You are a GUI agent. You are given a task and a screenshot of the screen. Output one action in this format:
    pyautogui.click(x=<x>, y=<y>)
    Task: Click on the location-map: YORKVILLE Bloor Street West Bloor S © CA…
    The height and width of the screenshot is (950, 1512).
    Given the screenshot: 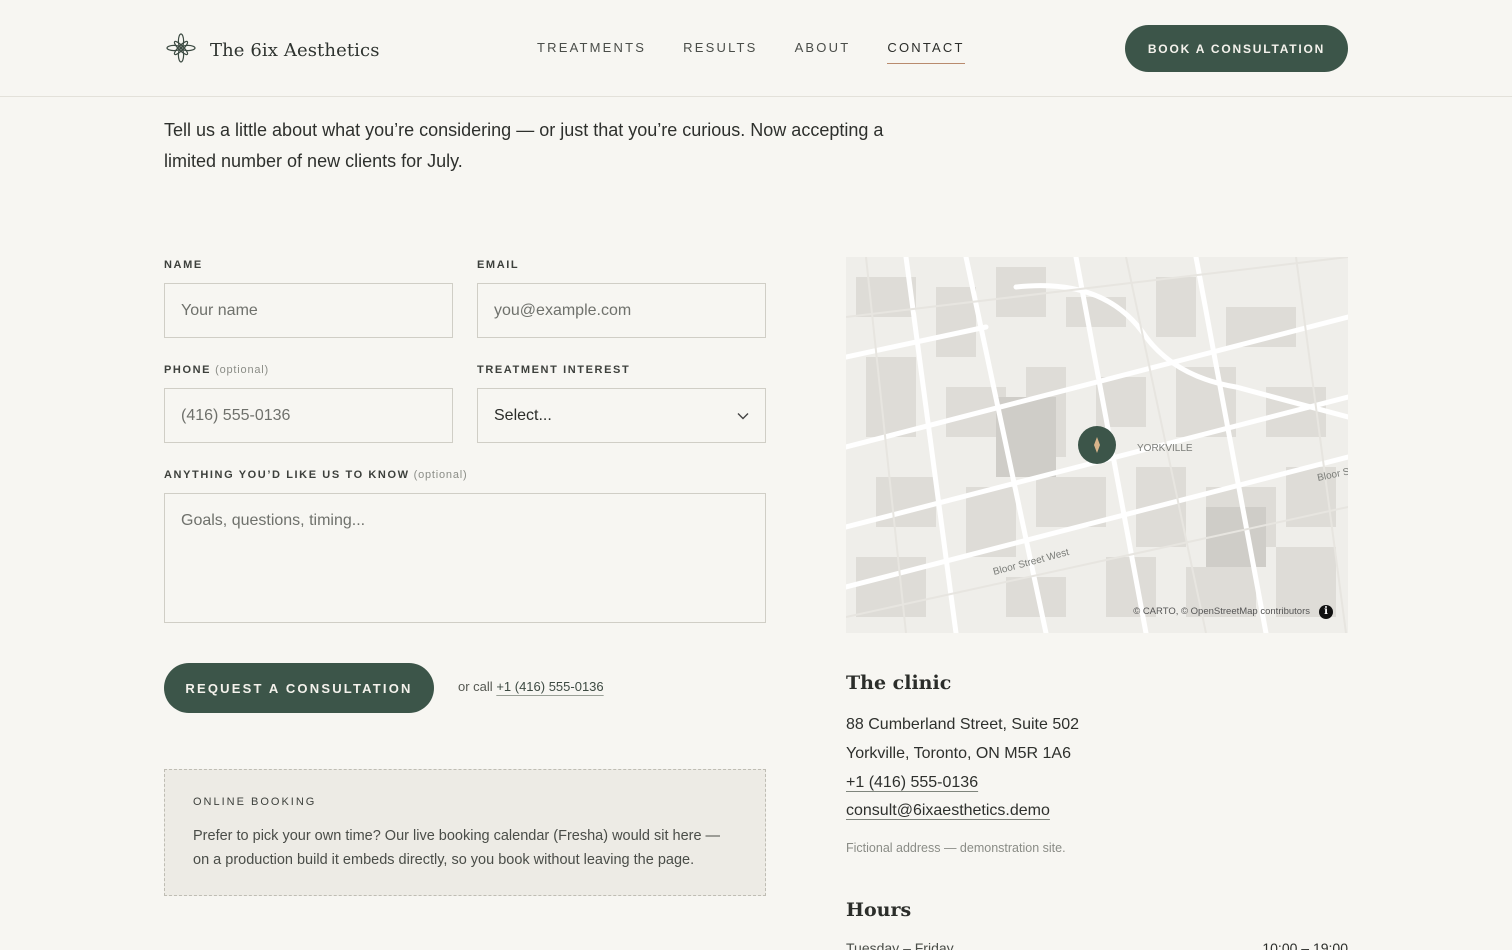 What is the action you would take?
    pyautogui.click(x=1097, y=445)
    